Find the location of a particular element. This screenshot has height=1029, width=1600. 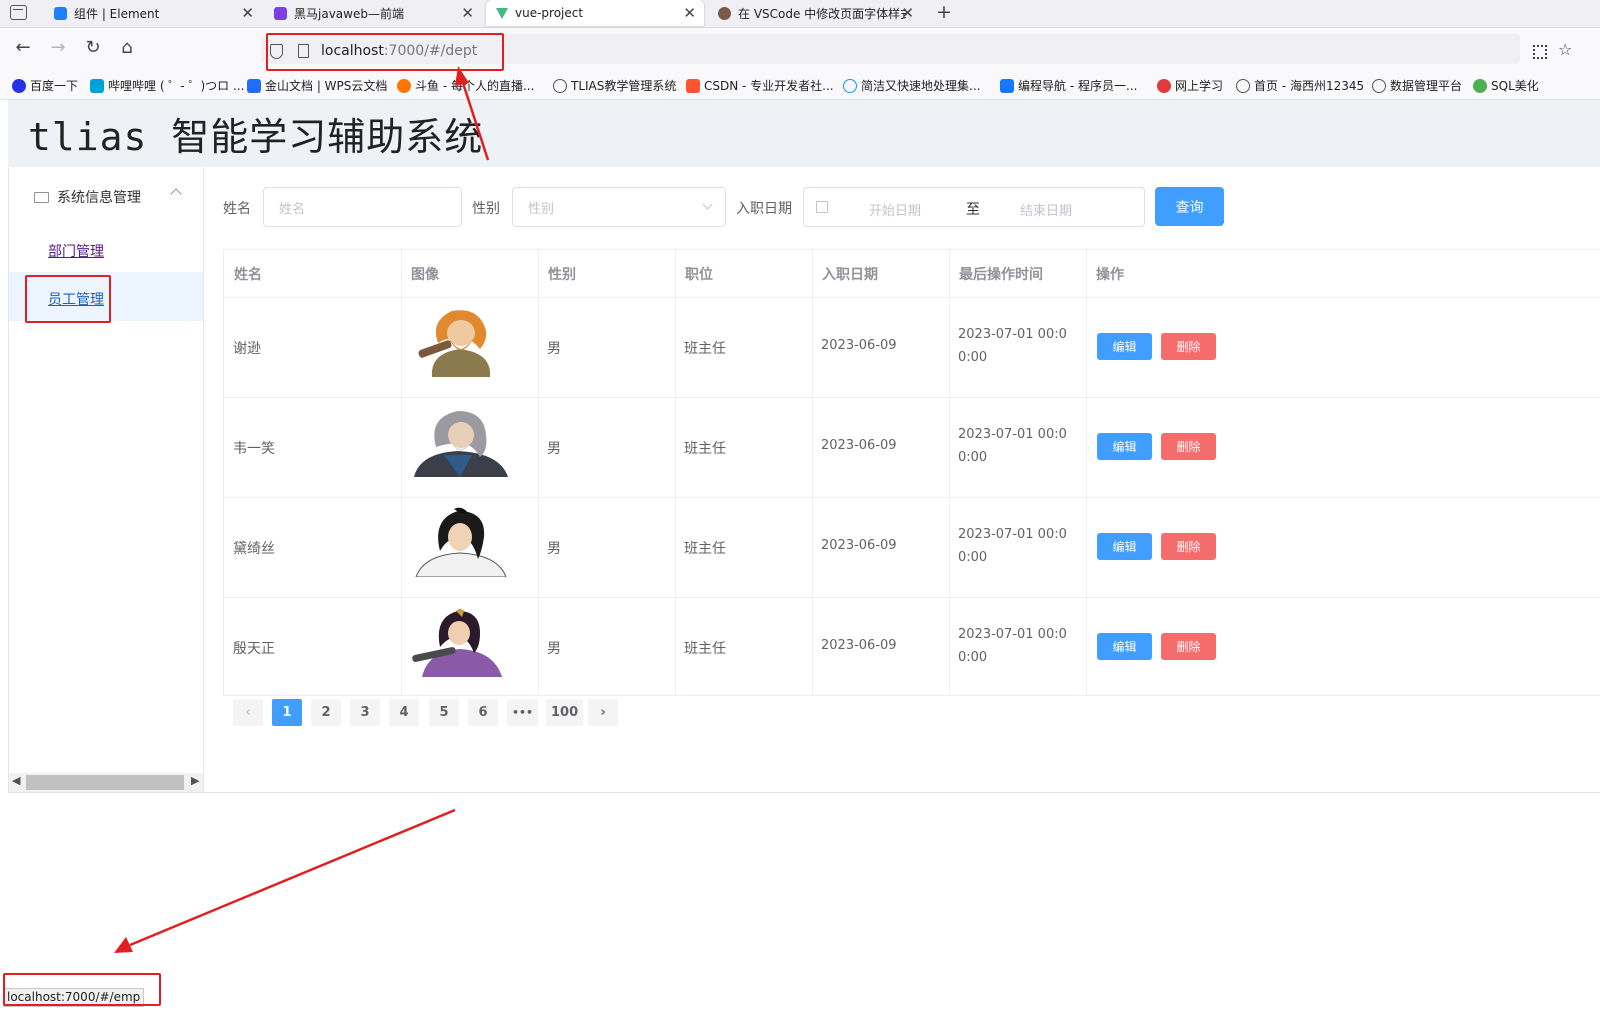

forward-arrow-icon: → is located at coordinates (58, 47).